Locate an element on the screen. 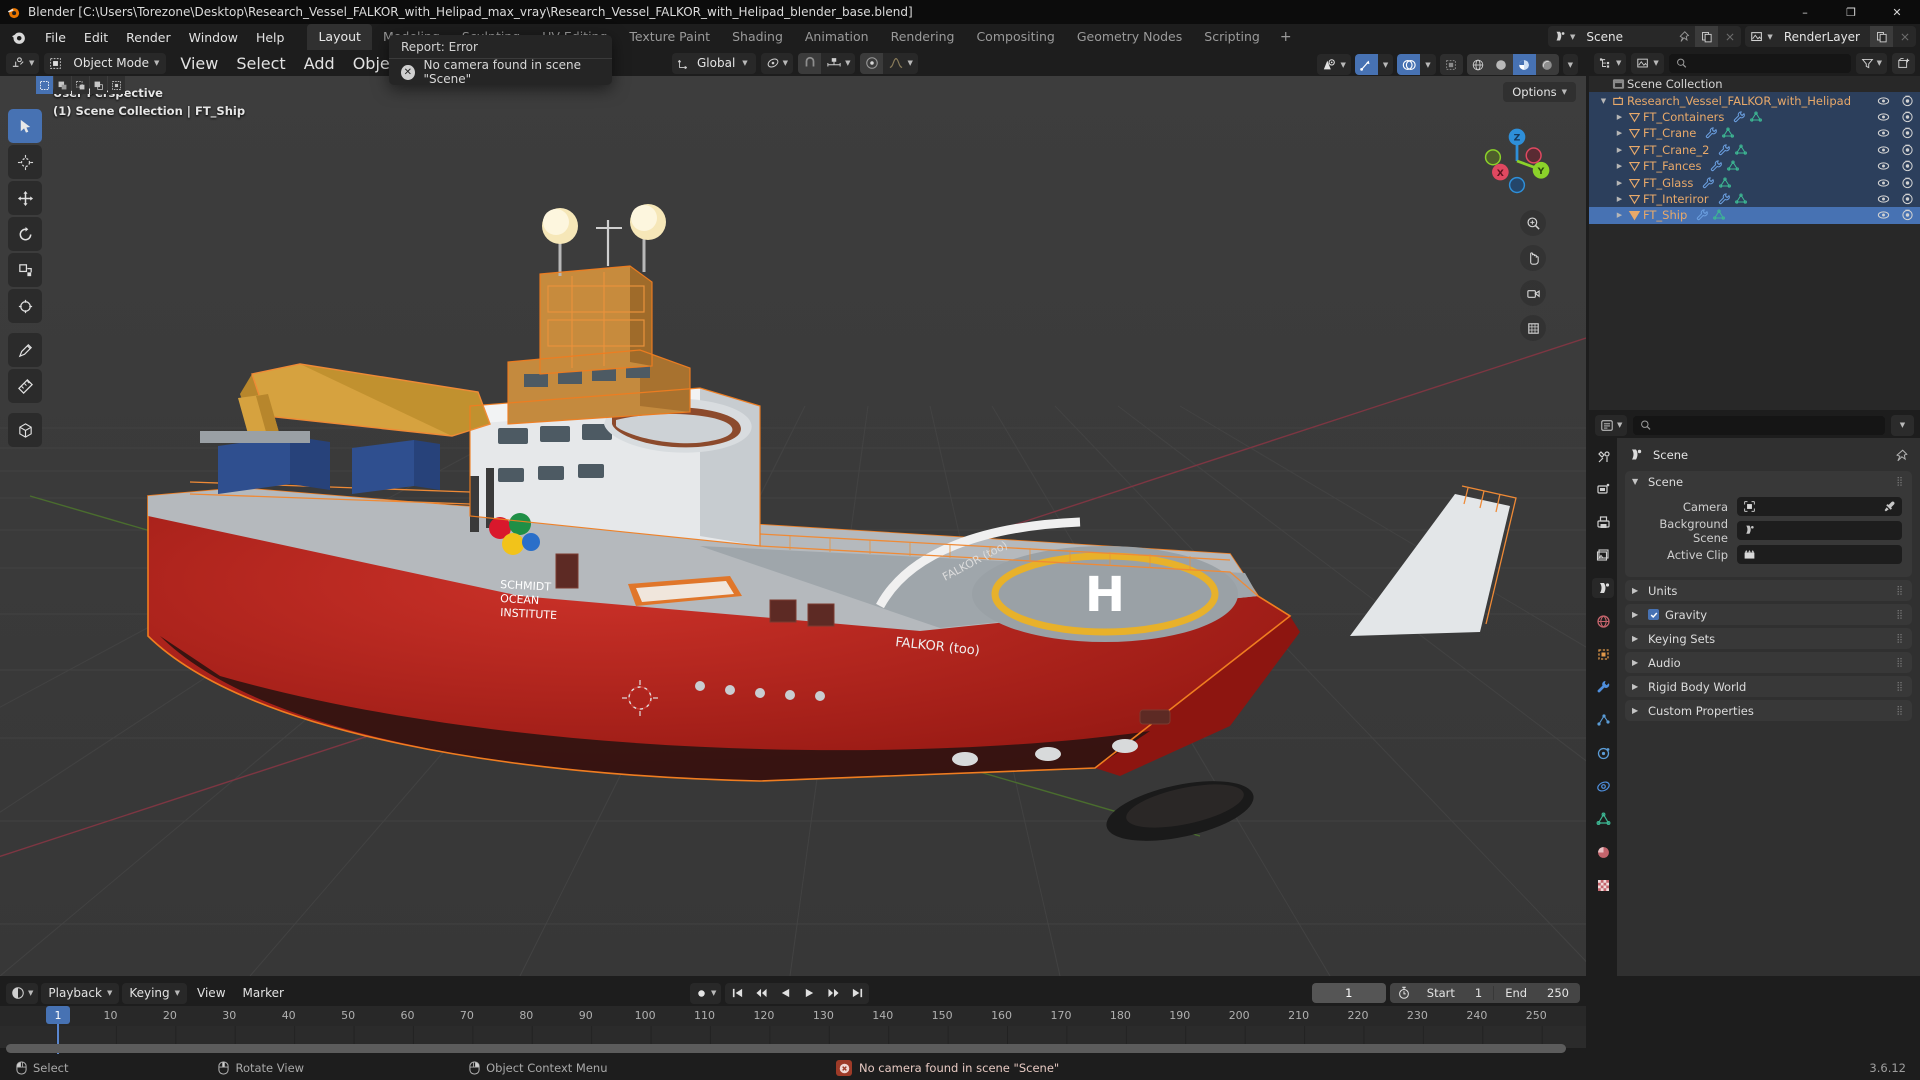 The width and height of the screenshot is (1920, 1080). shading-mode-group is located at coordinates (1512, 64).